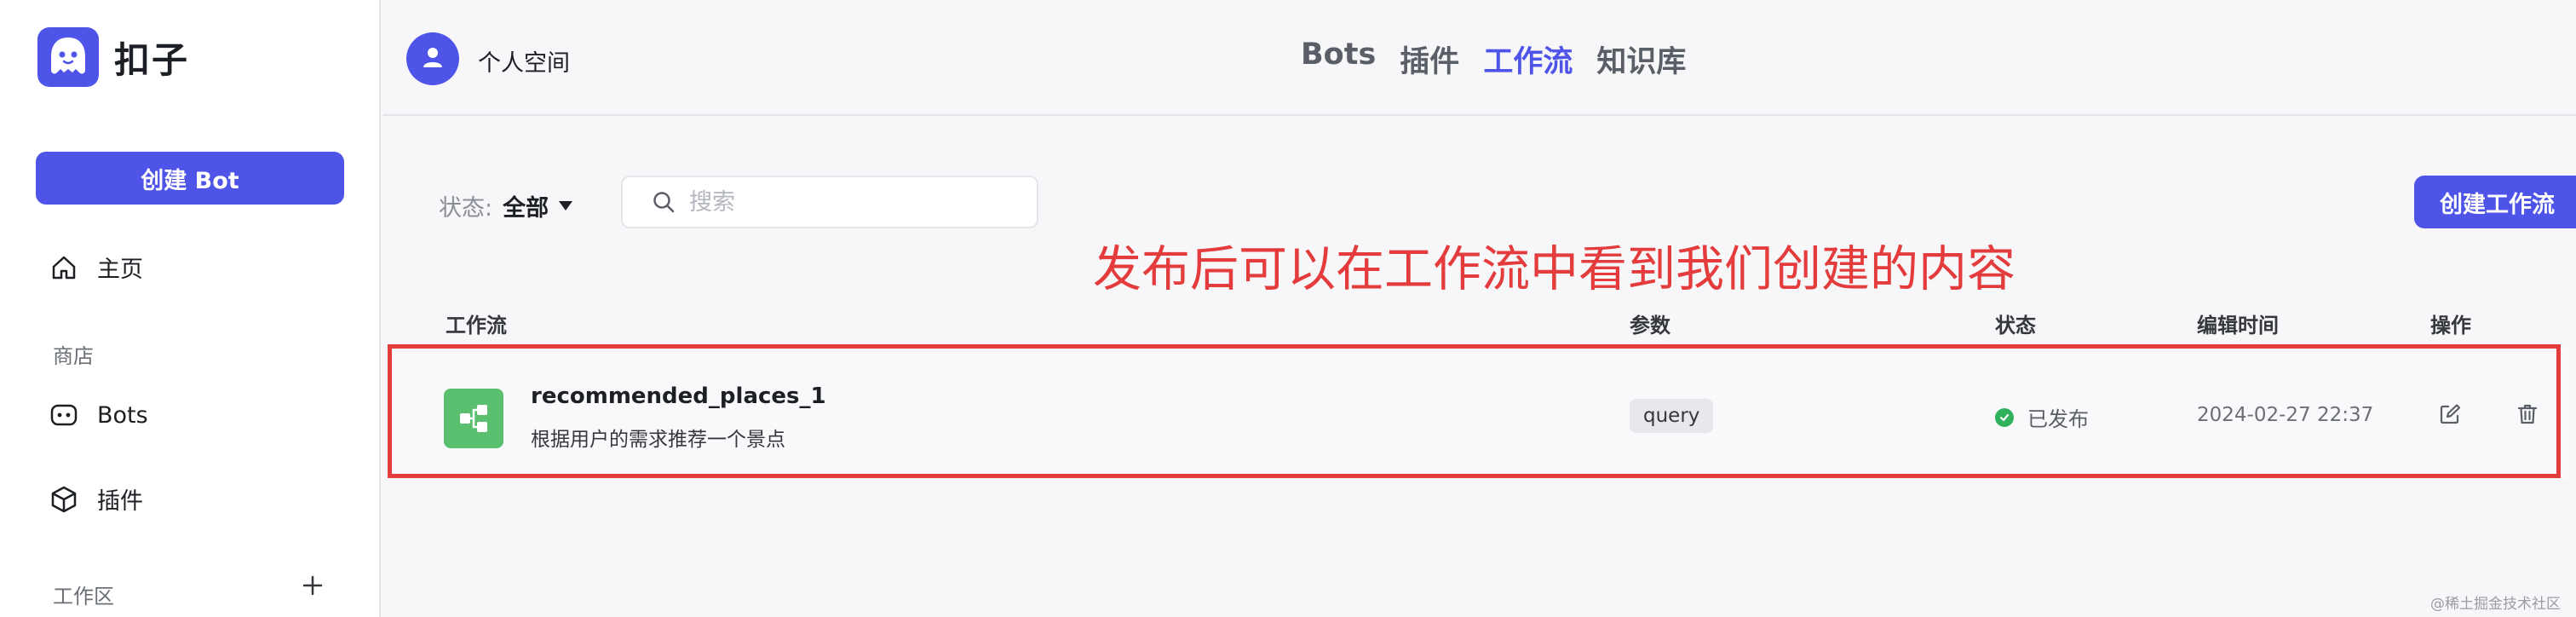  I want to click on status-text: 已发布, so click(2058, 419).